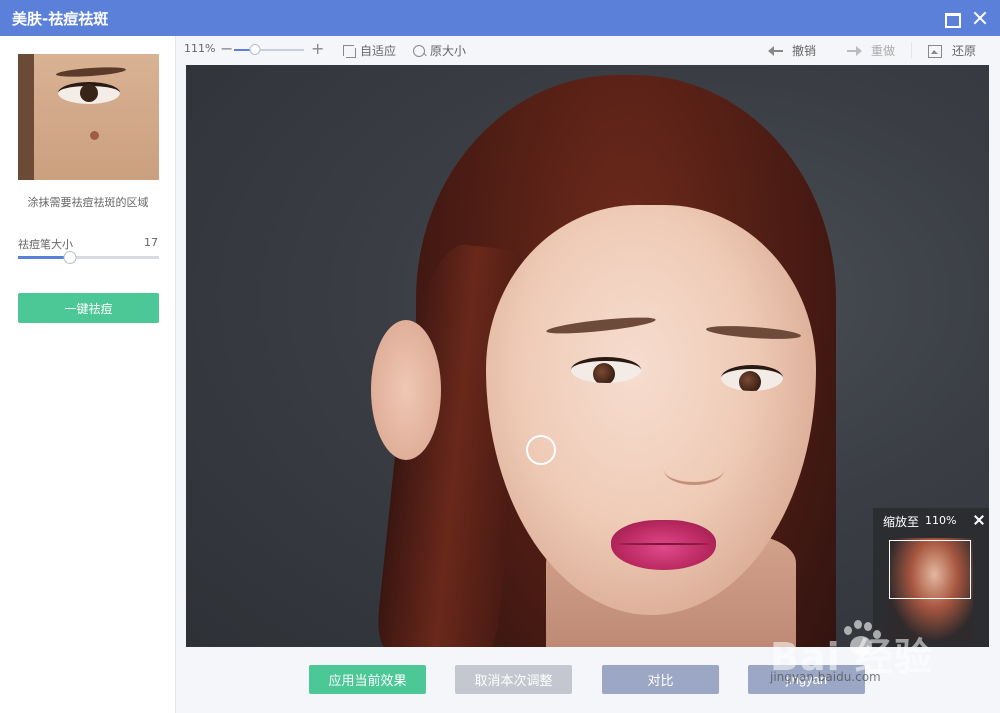 Image resolution: width=1000 pixels, height=713 pixels. Describe the element at coordinates (752, 378) in the screenshot. I see `photo-right-eye` at that location.